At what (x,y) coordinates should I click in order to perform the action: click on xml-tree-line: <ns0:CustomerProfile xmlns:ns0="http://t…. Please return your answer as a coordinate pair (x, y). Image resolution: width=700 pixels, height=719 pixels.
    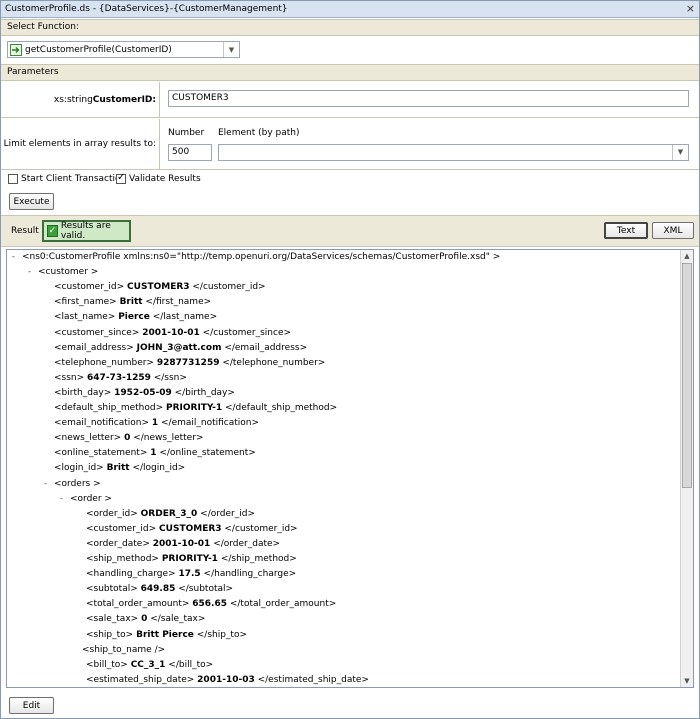
    Looking at the image, I should click on (261, 257).